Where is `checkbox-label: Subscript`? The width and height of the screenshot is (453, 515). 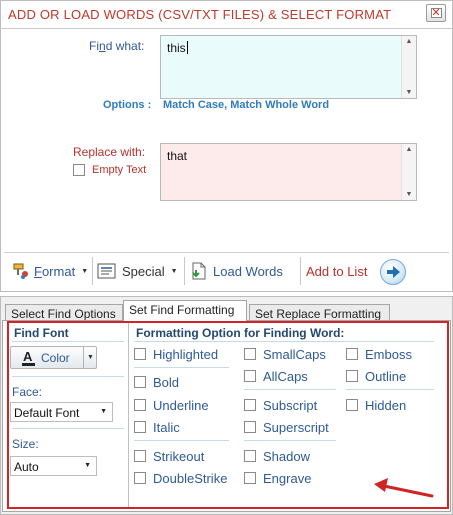 checkbox-label: Subscript is located at coordinates (290, 405).